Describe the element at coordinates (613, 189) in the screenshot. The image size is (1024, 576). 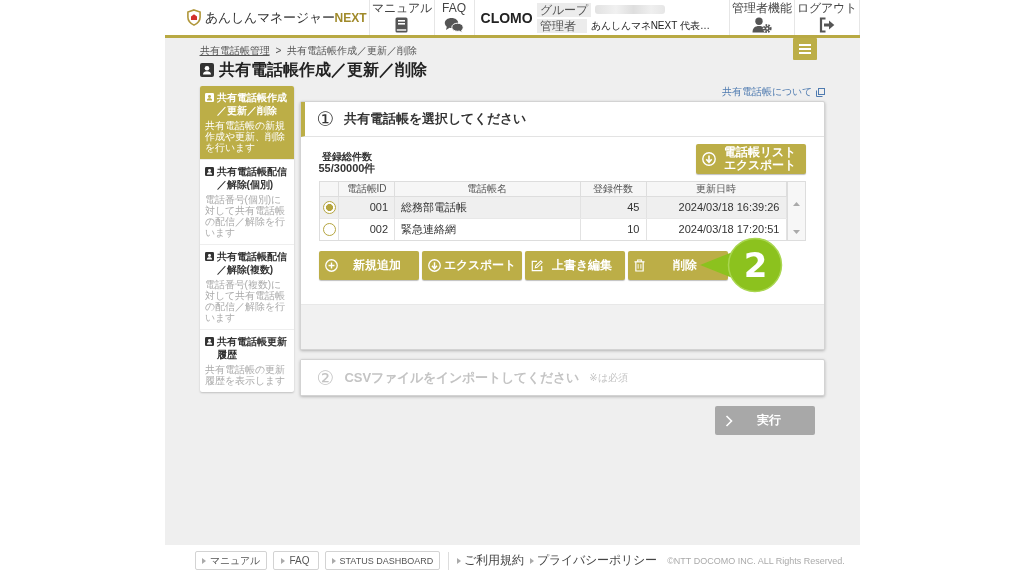
I see `table-header-cell: 登録件数` at that location.